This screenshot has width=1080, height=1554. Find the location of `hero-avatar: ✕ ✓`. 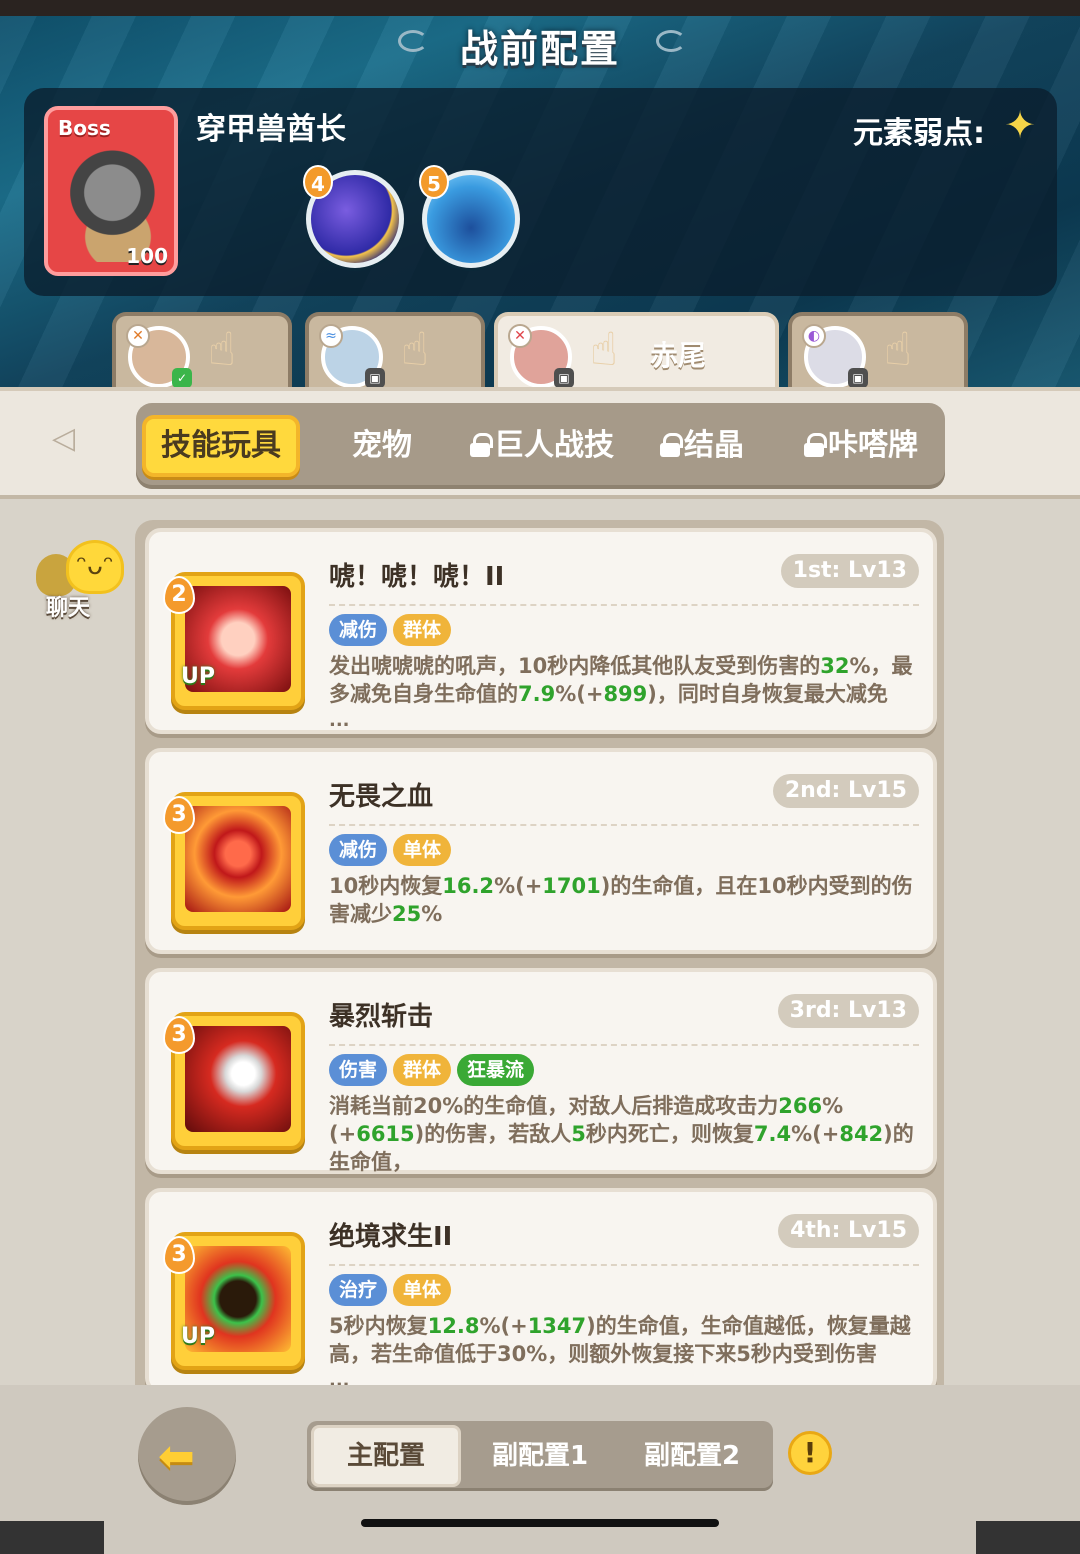

hero-avatar: ✕ ✓ is located at coordinates (159, 356).